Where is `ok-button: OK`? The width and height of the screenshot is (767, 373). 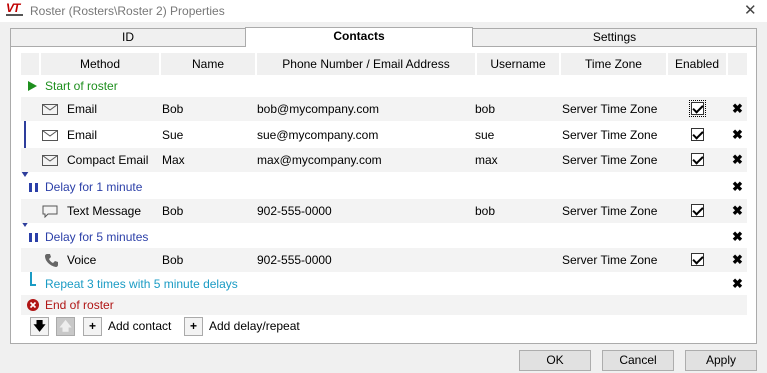 ok-button: OK is located at coordinates (555, 360).